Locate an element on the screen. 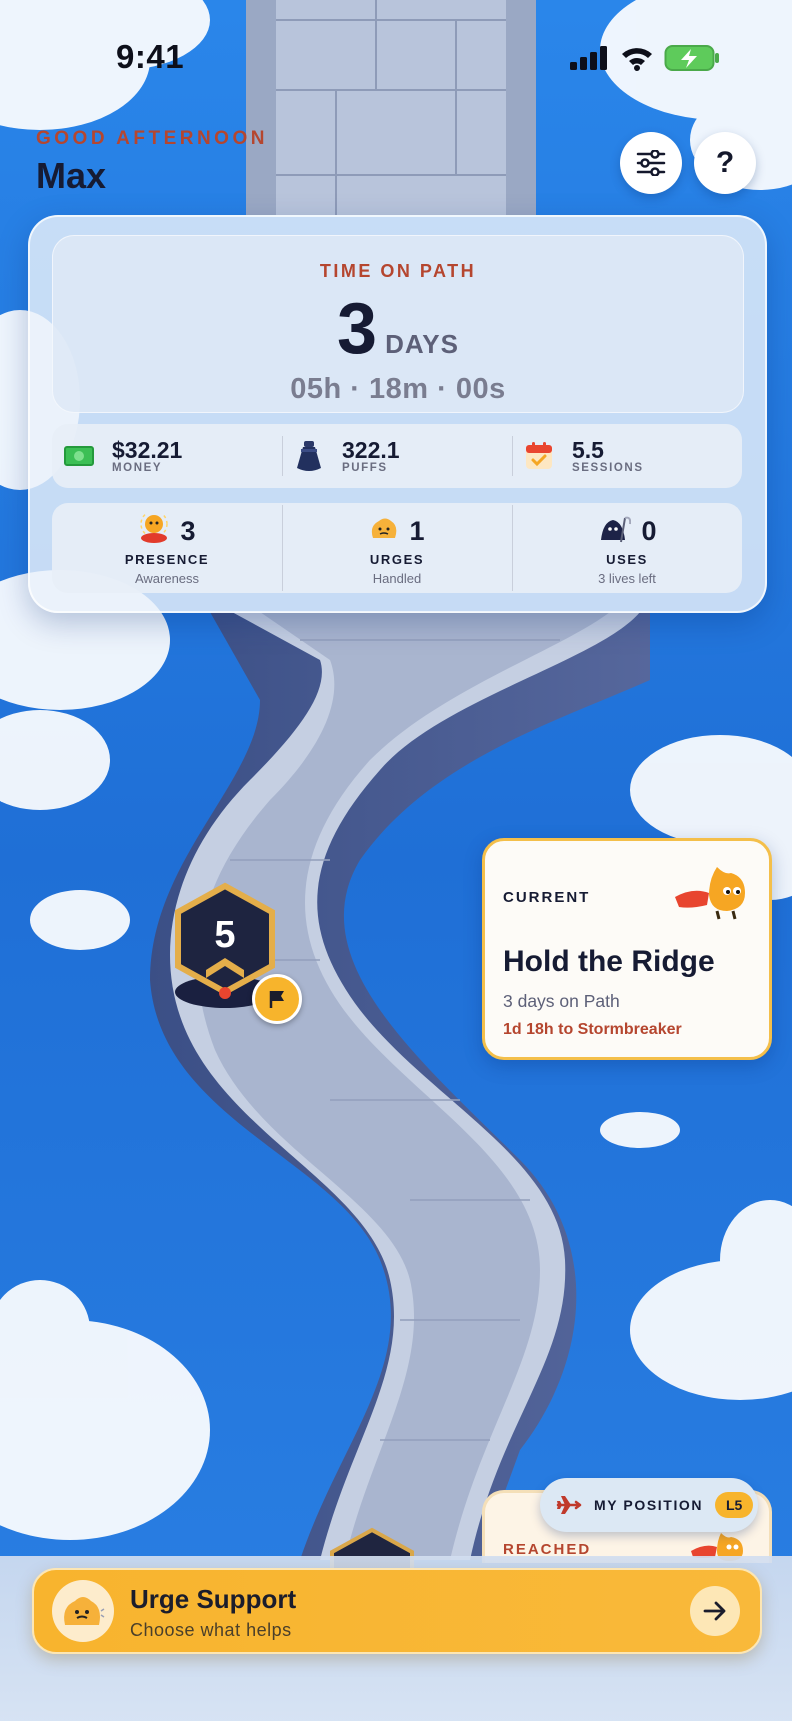  metric-value: $32.21 is located at coordinates (147, 450).